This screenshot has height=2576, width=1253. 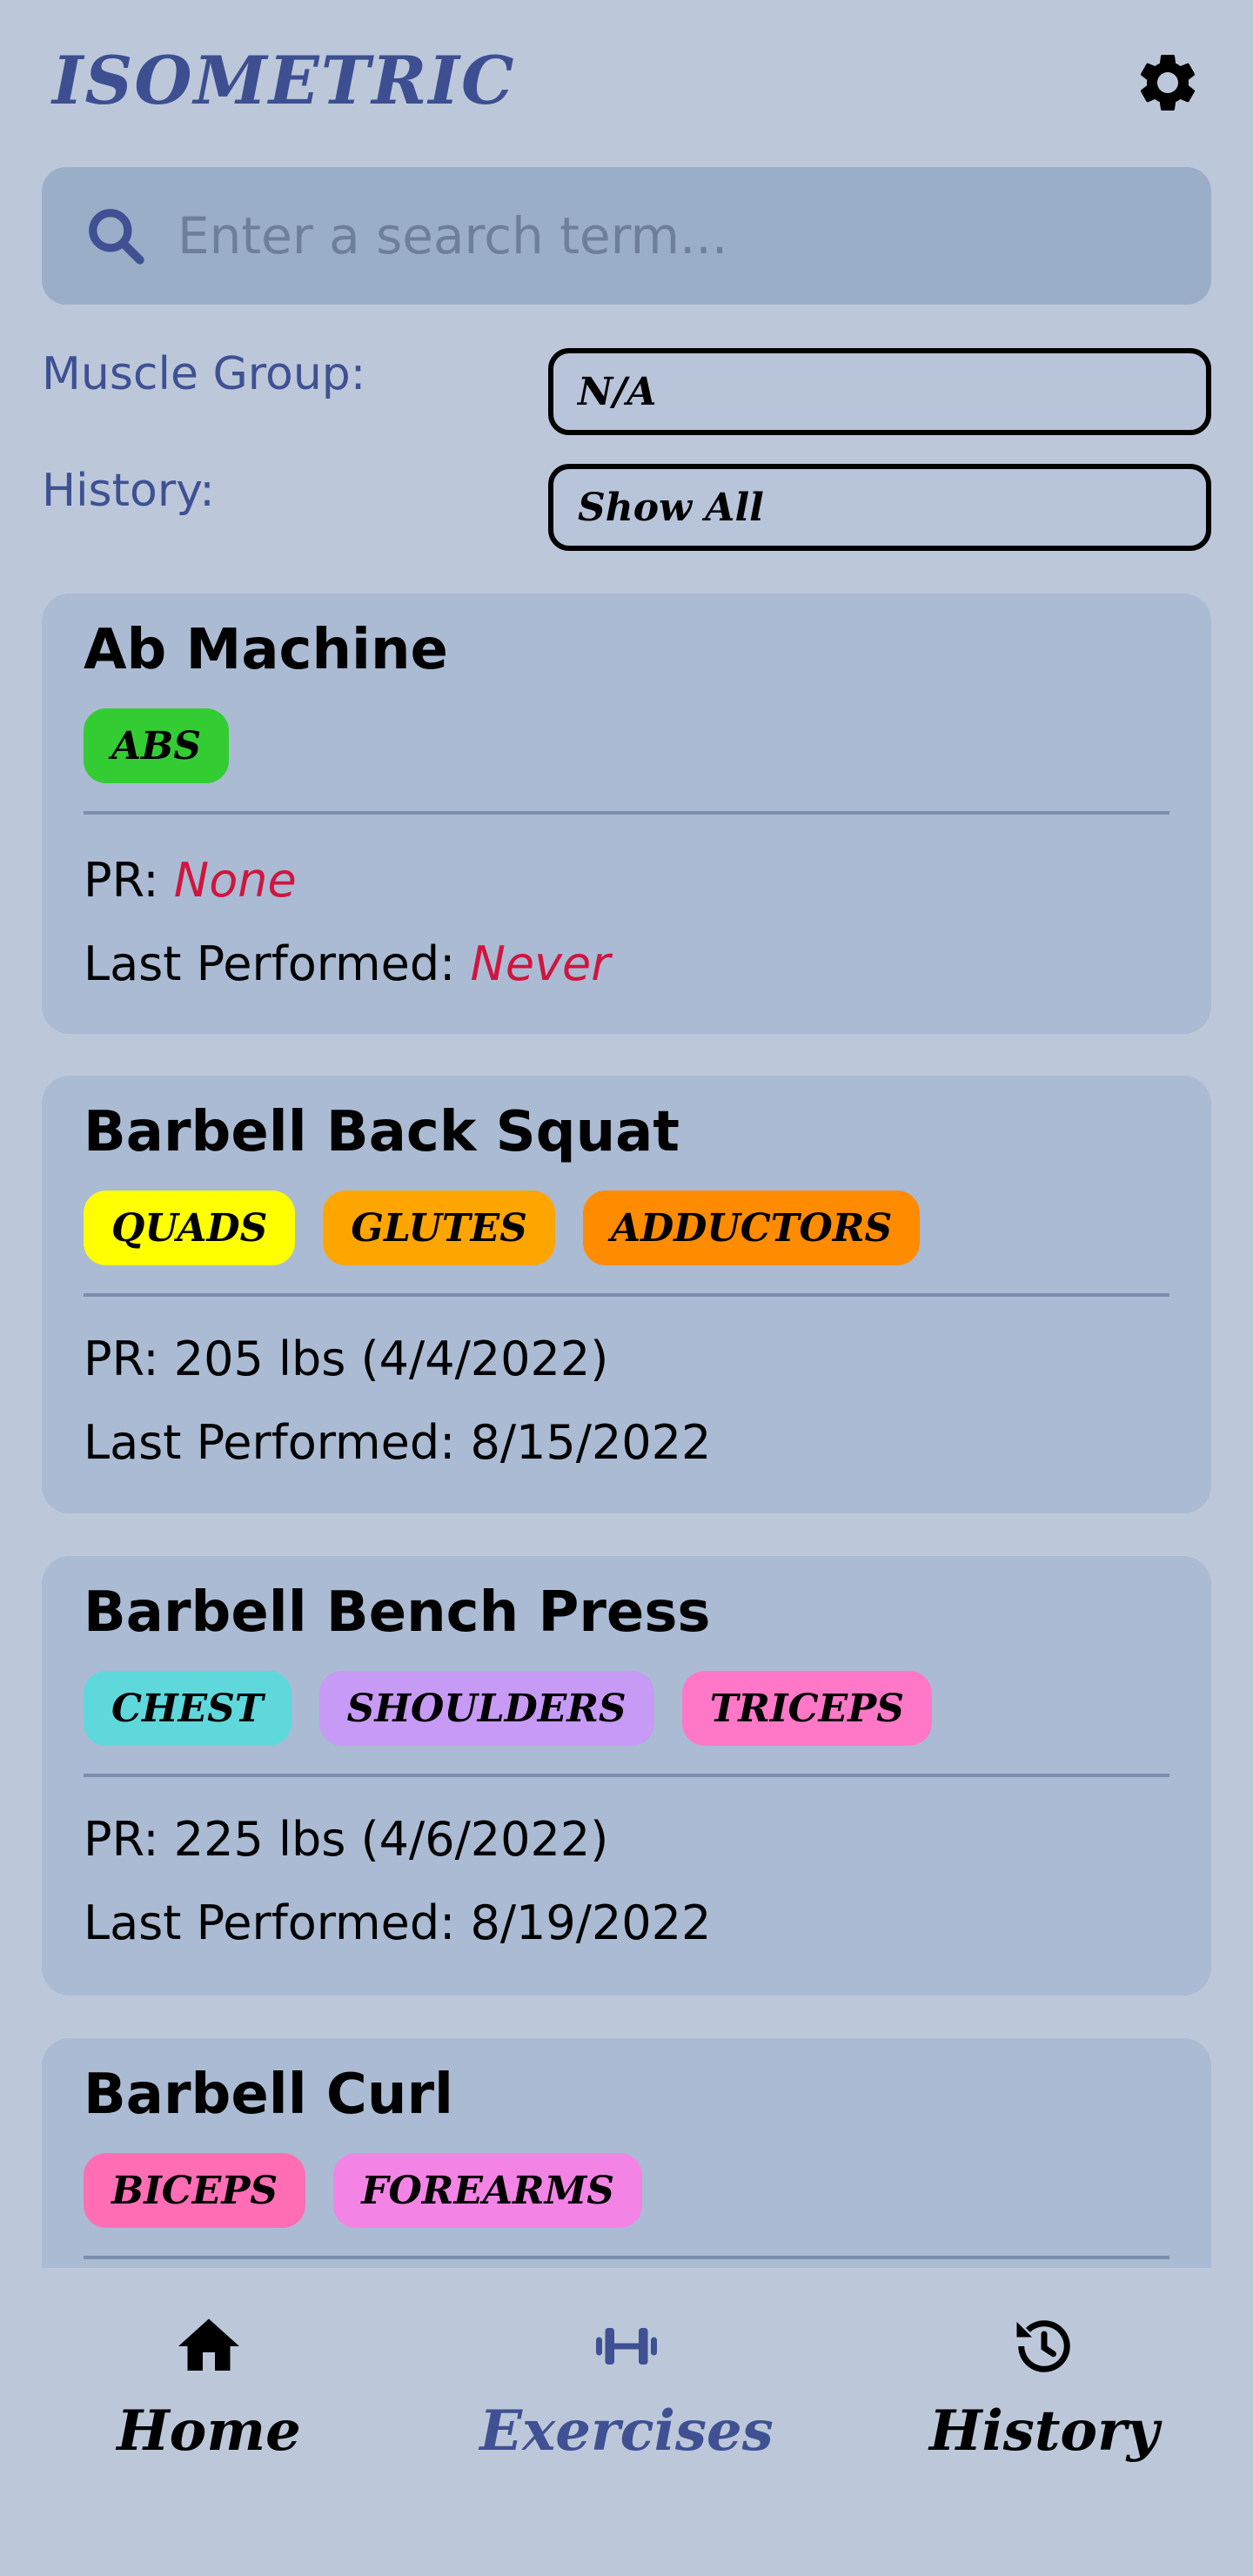 What do you see at coordinates (671, 507) in the screenshot?
I see `history-value: Show All` at bounding box center [671, 507].